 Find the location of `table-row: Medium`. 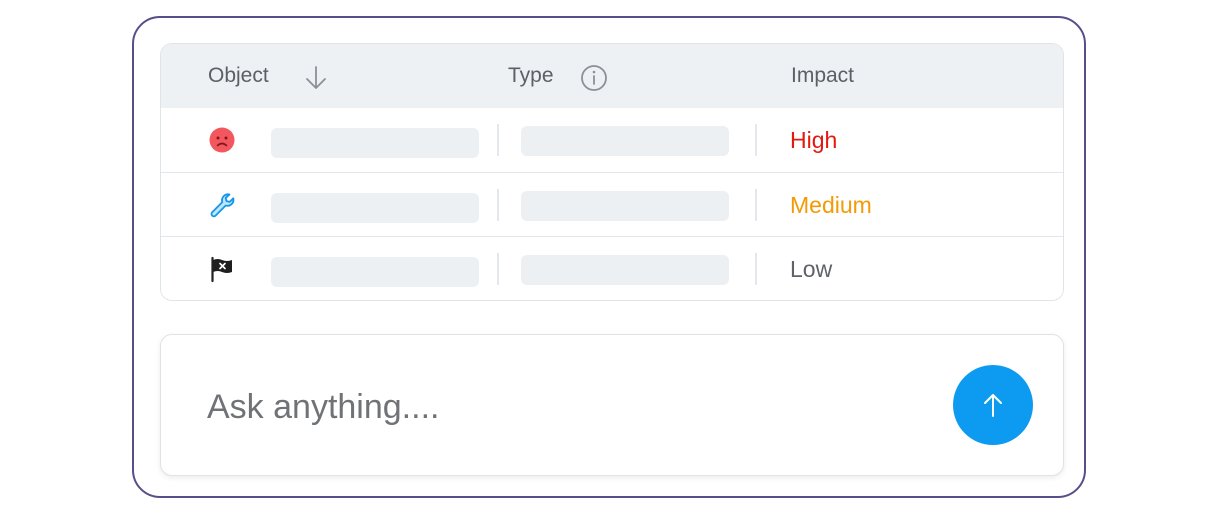

table-row: Medium is located at coordinates (612, 204).